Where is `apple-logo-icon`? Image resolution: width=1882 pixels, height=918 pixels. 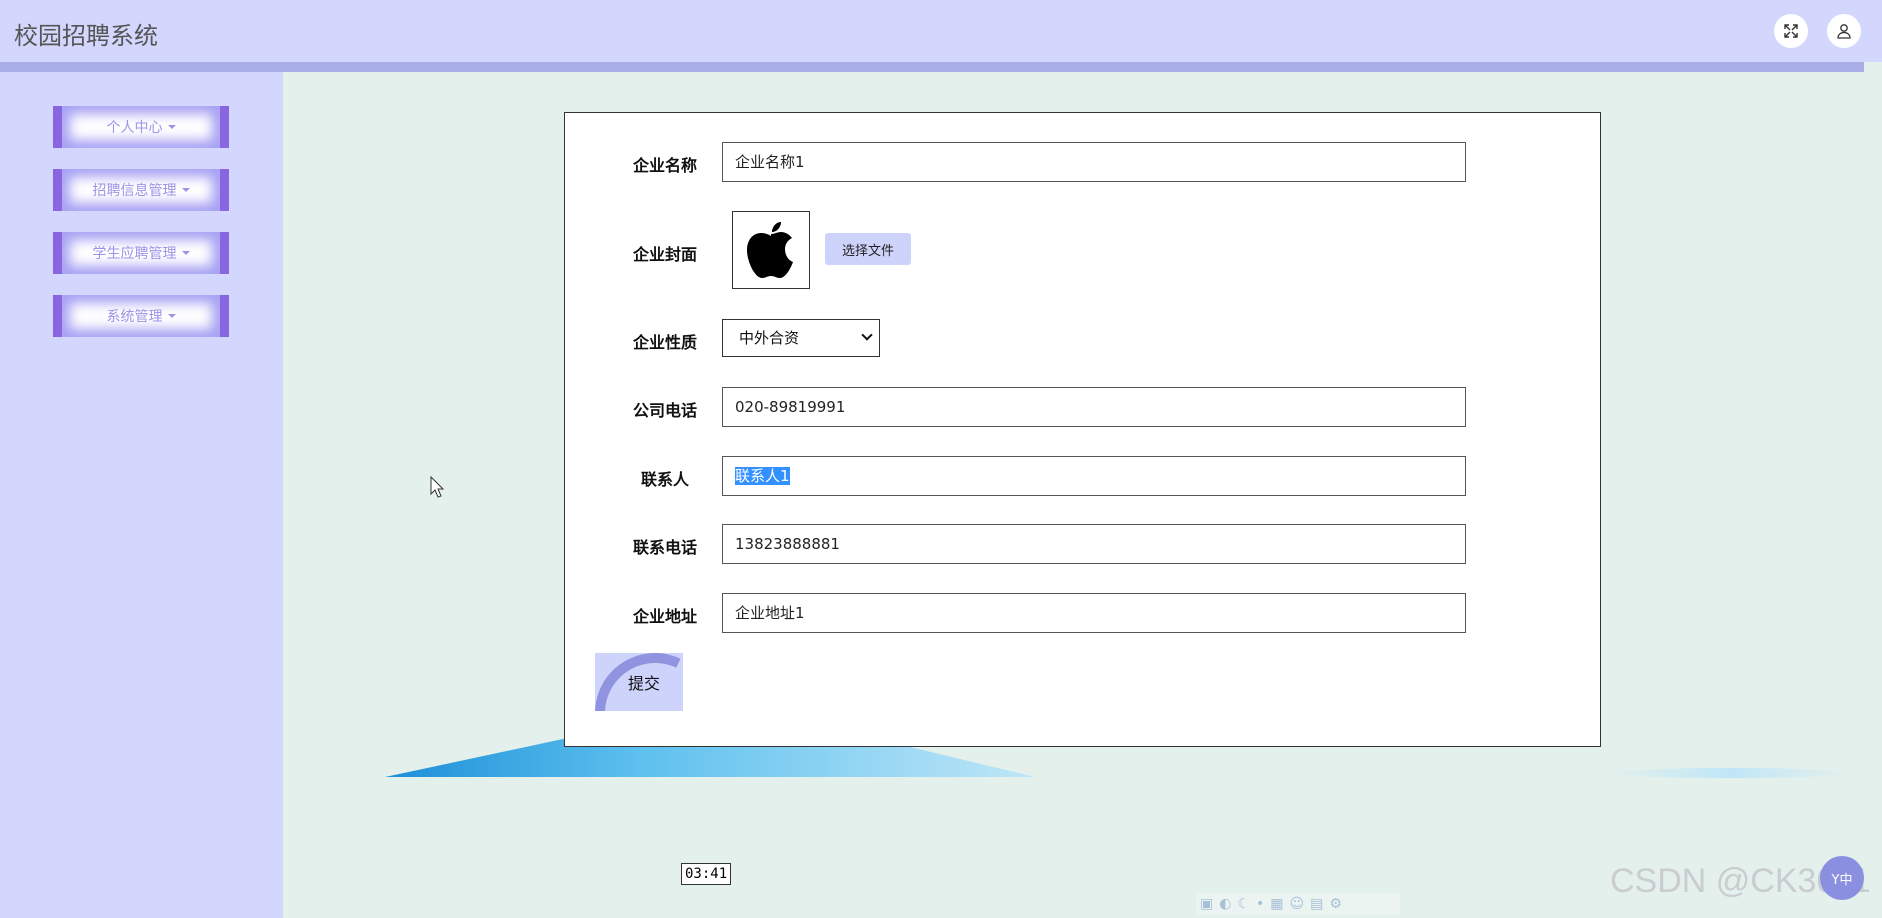 apple-logo-icon is located at coordinates (770, 250).